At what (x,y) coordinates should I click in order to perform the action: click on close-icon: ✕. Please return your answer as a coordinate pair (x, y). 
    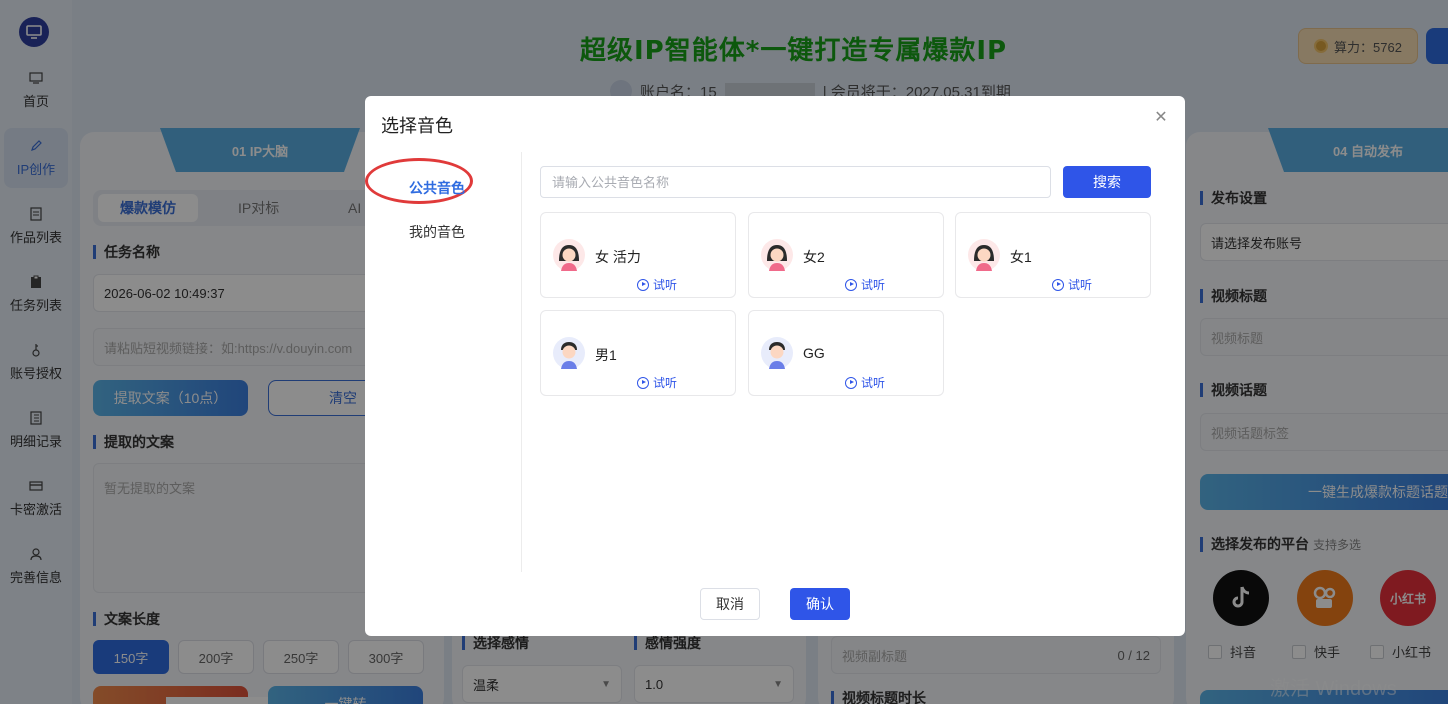
    Looking at the image, I should click on (1161, 118).